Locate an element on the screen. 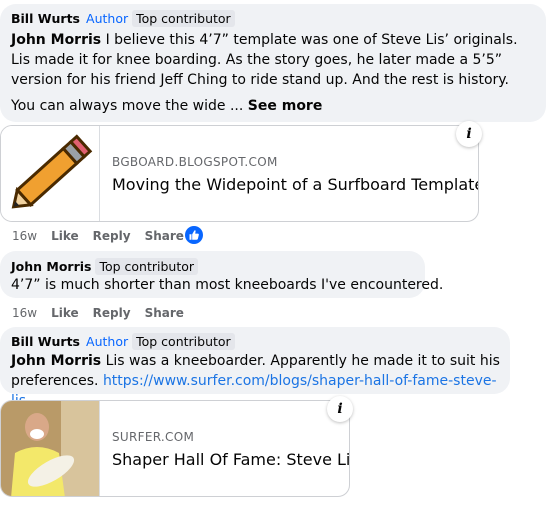 Image resolution: width=550 pixels, height=505 pixels. comment-author: John Morris is located at coordinates (51, 266).